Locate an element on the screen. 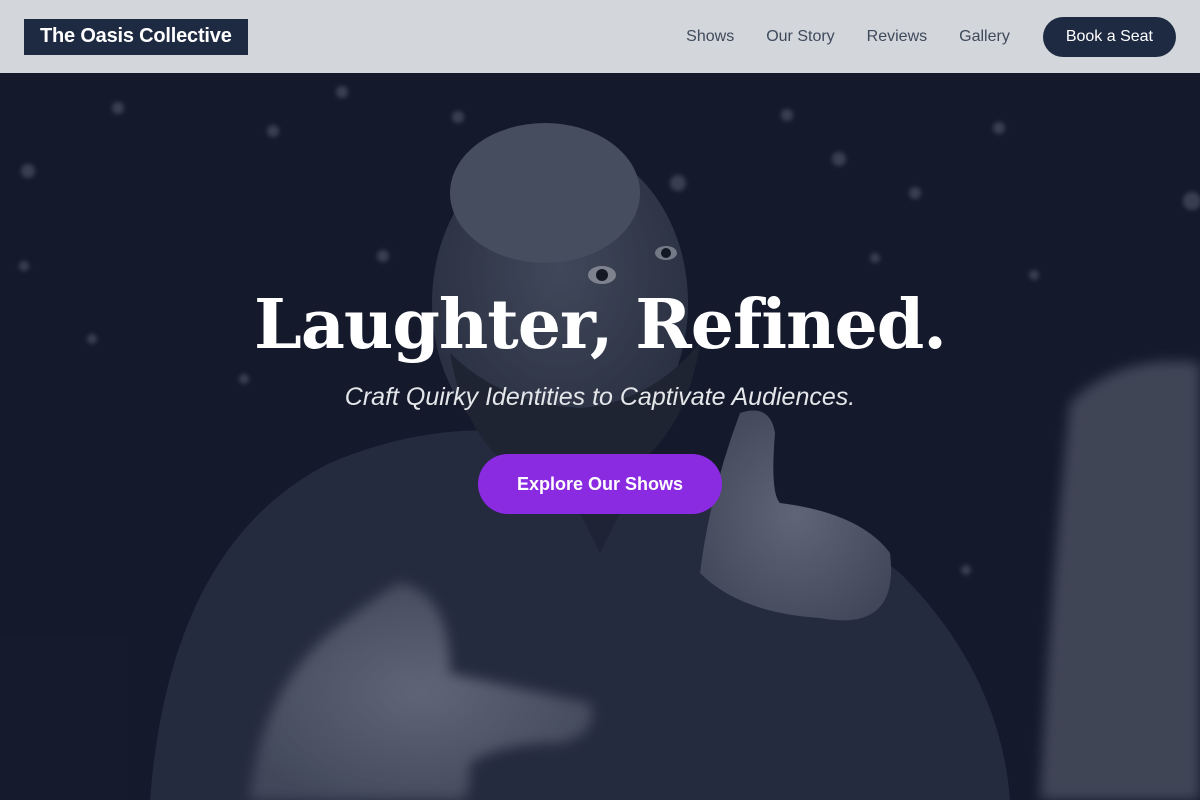 The width and height of the screenshot is (1200, 800). hero-title: Laughter, Refined. is located at coordinates (600, 325).